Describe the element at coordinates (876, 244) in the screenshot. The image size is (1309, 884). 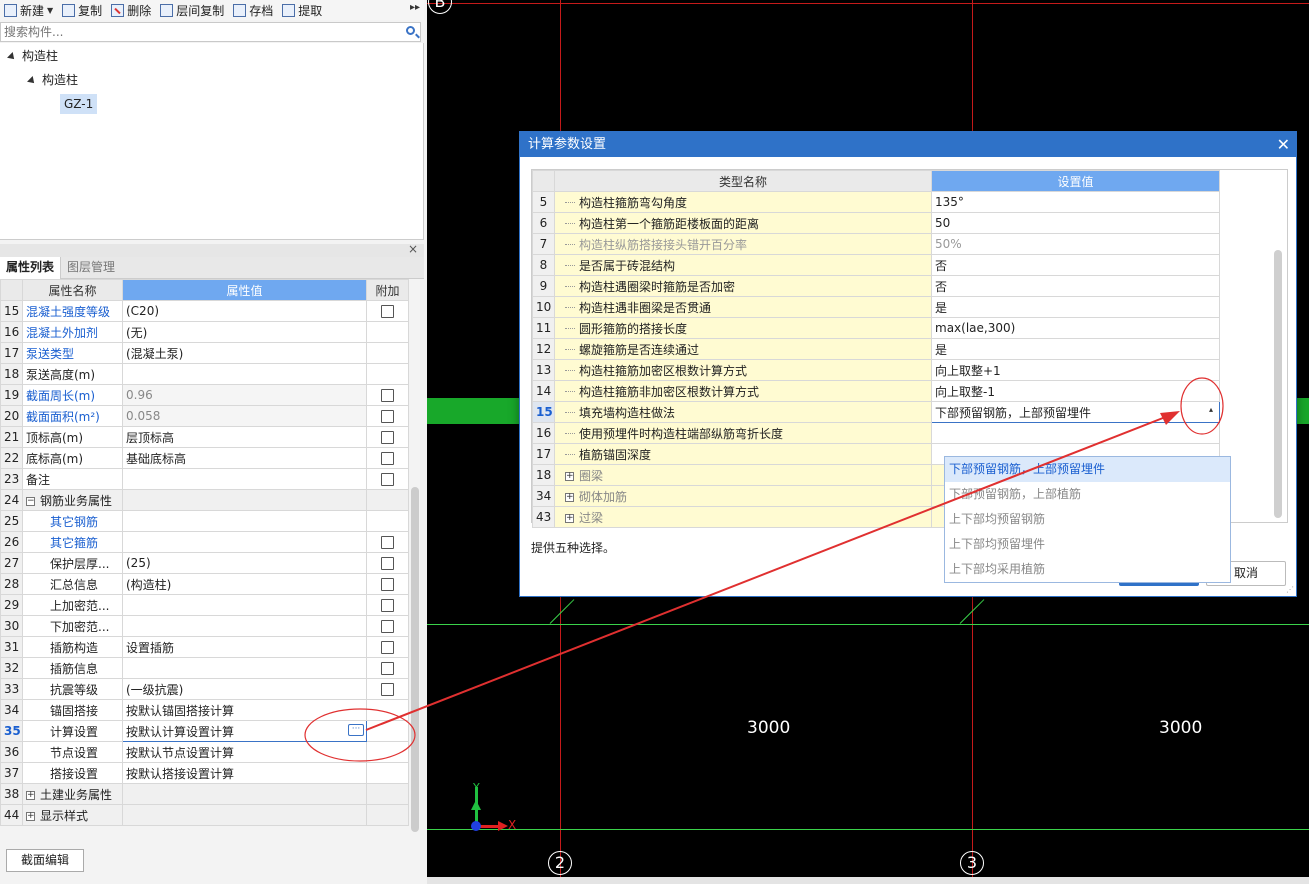
I see `table-row: 7 构造柱纵筋搭接接头错开百分率 50%` at that location.